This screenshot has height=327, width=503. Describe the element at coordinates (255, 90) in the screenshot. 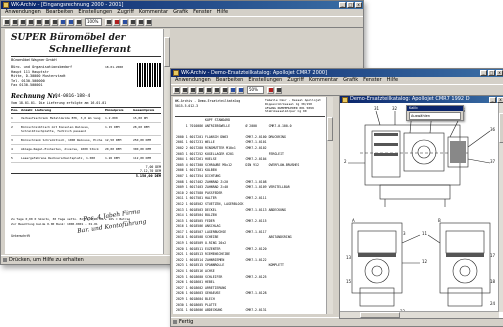

I see `zoom-select: 50%` at that location.